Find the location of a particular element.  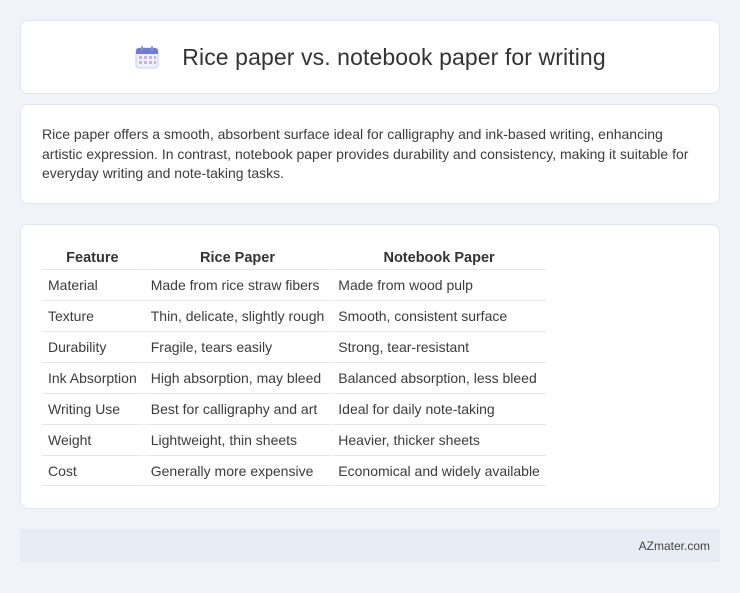

table-cell: Ink Absorption is located at coordinates (92, 377).